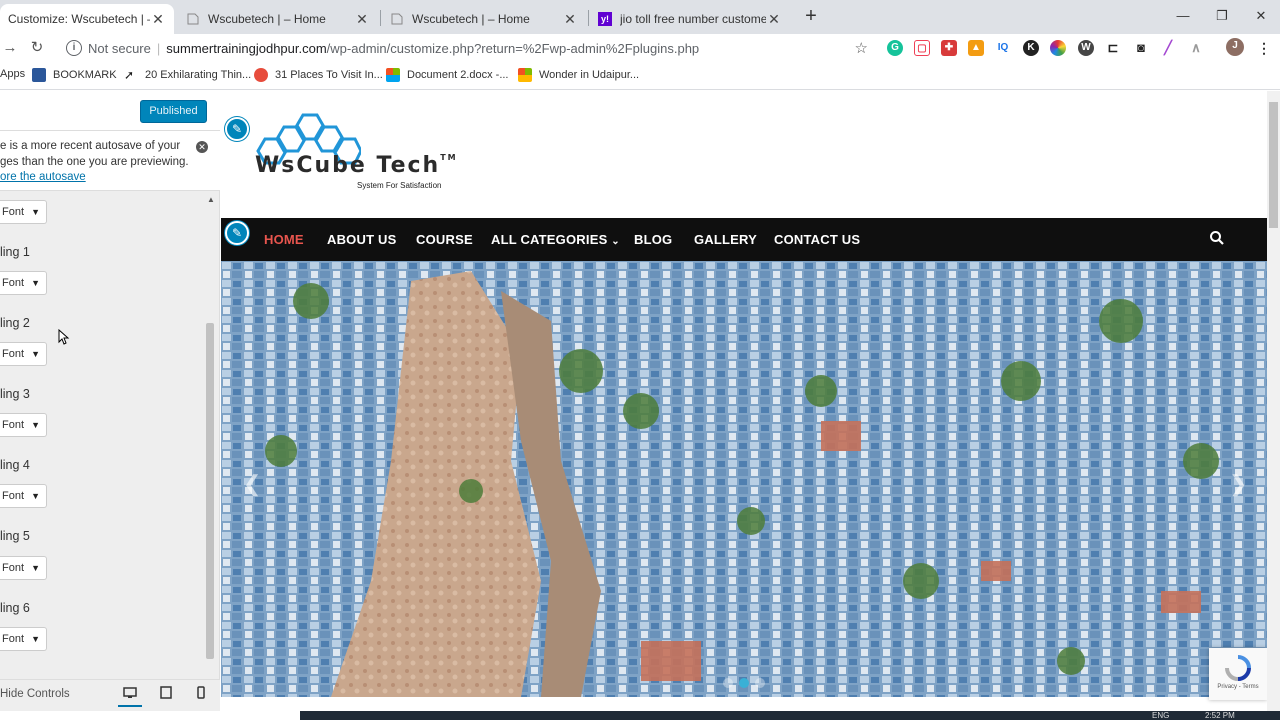 This screenshot has height=720, width=1280. Describe the element at coordinates (895, 48) in the screenshot. I see `grammarly-icon: G` at that location.